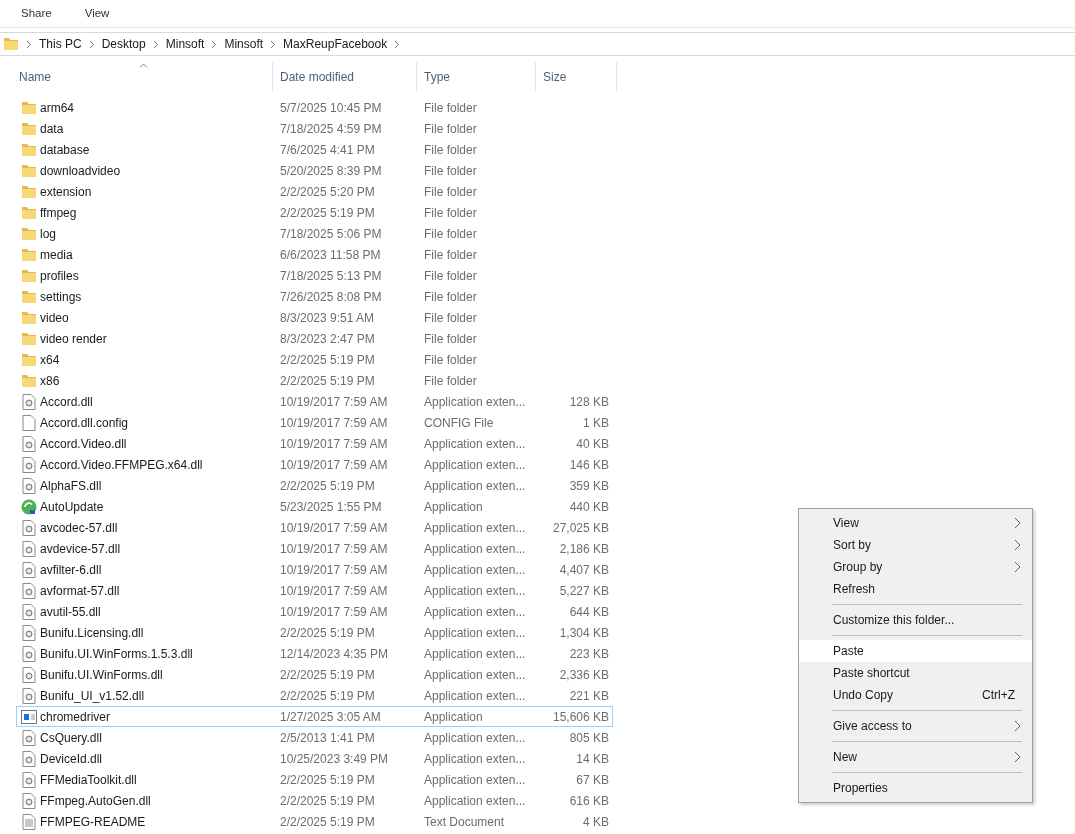 The height and width of the screenshot is (834, 1075). Describe the element at coordinates (314, 737) in the screenshot. I see `file-row: CsQuery.dll 2/5/2013 1:41 PM Application exten... 805 KB` at that location.